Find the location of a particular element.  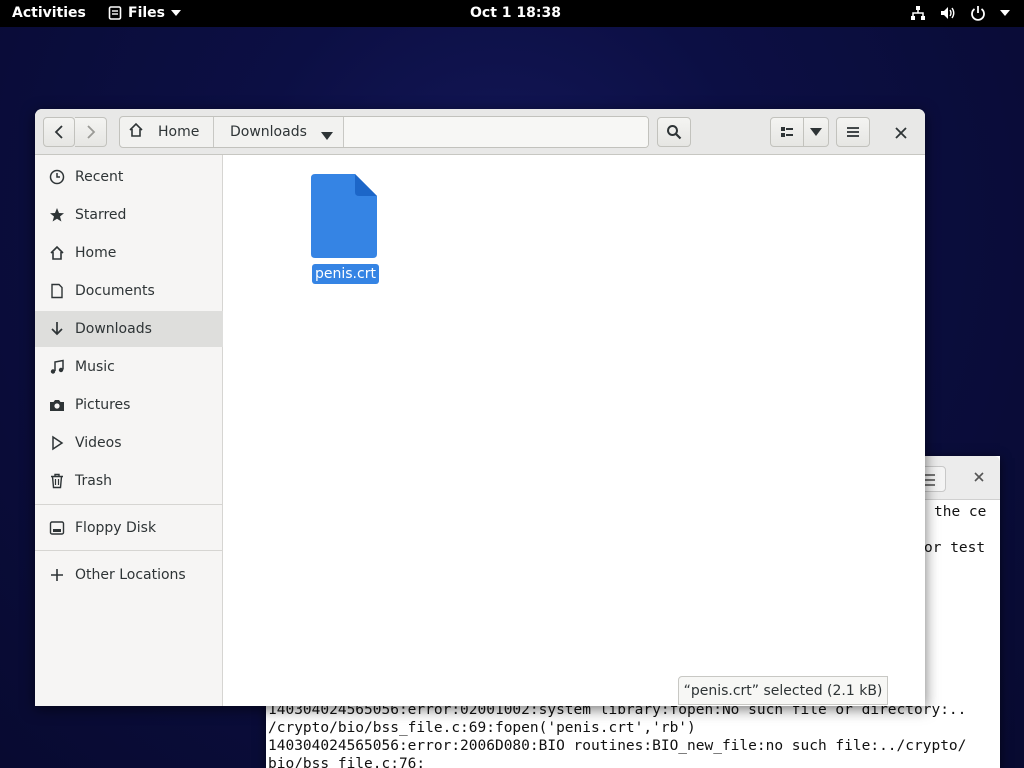

star-icon is located at coordinates (57, 215).